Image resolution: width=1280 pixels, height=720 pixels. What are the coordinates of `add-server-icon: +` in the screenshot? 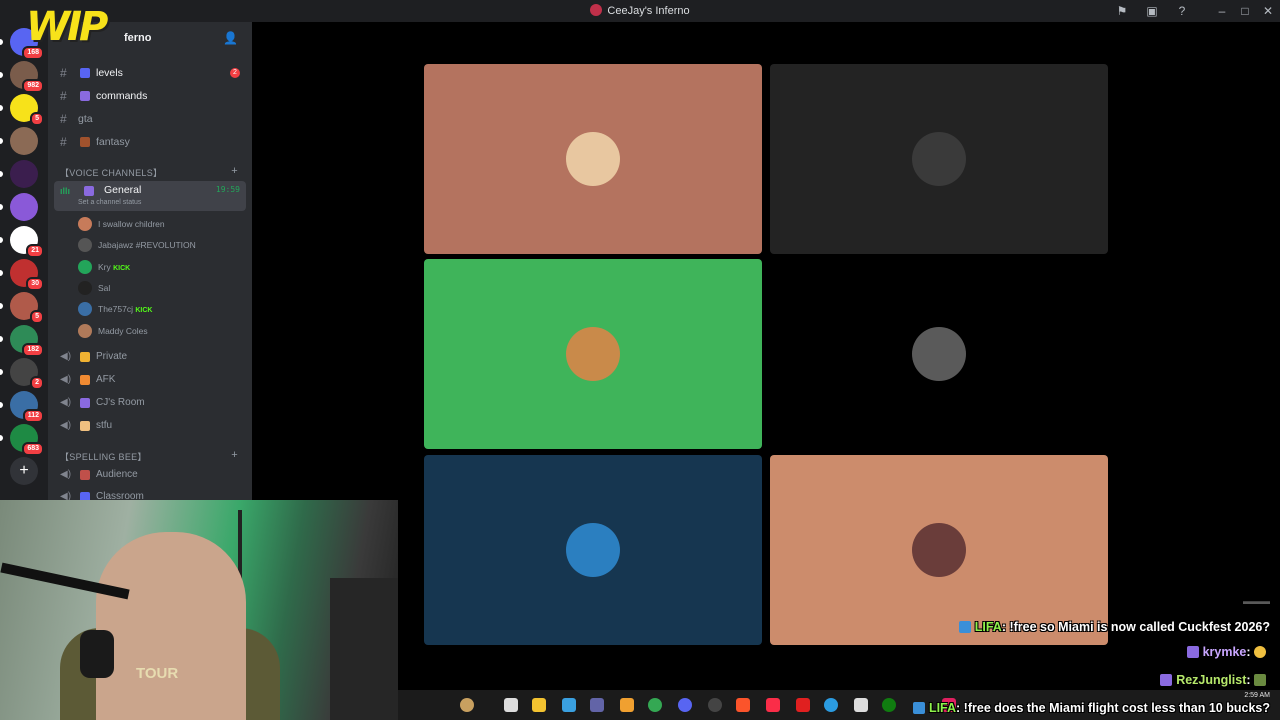 It's located at (24, 471).